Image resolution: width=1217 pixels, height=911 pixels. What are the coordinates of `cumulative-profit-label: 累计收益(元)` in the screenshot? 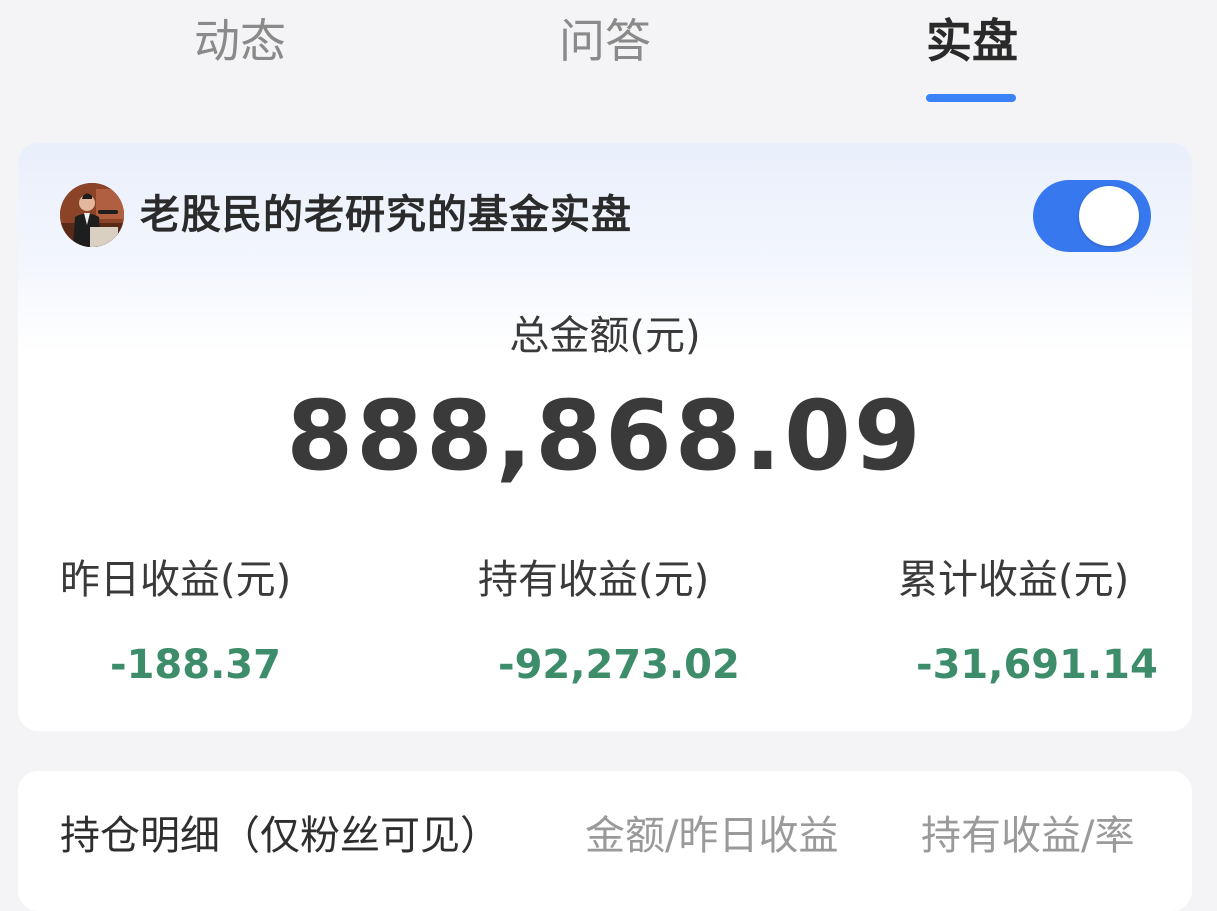 It's located at (1014, 580).